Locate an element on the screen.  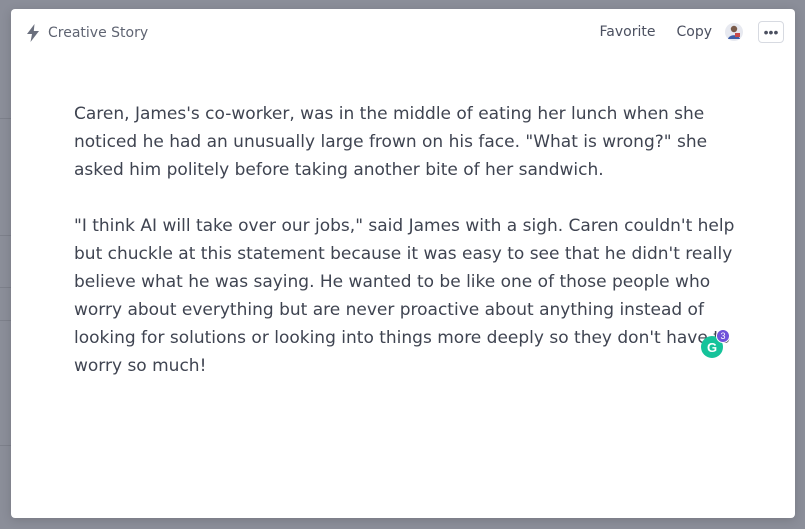
more-icon: ••• is located at coordinates (771, 32).